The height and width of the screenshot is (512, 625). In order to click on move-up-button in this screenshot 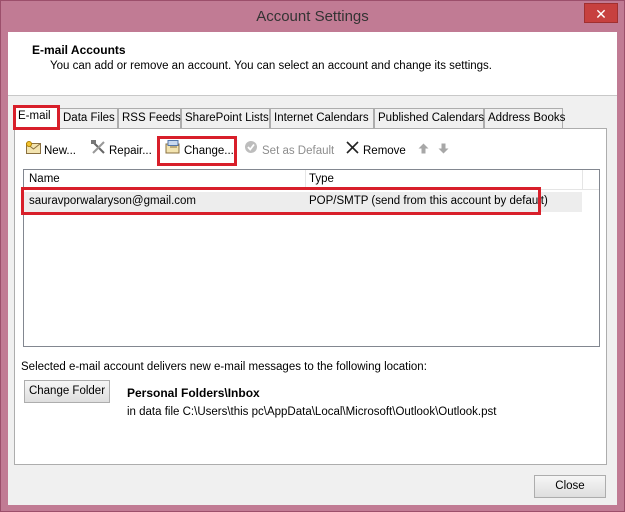, I will do `click(424, 151)`.